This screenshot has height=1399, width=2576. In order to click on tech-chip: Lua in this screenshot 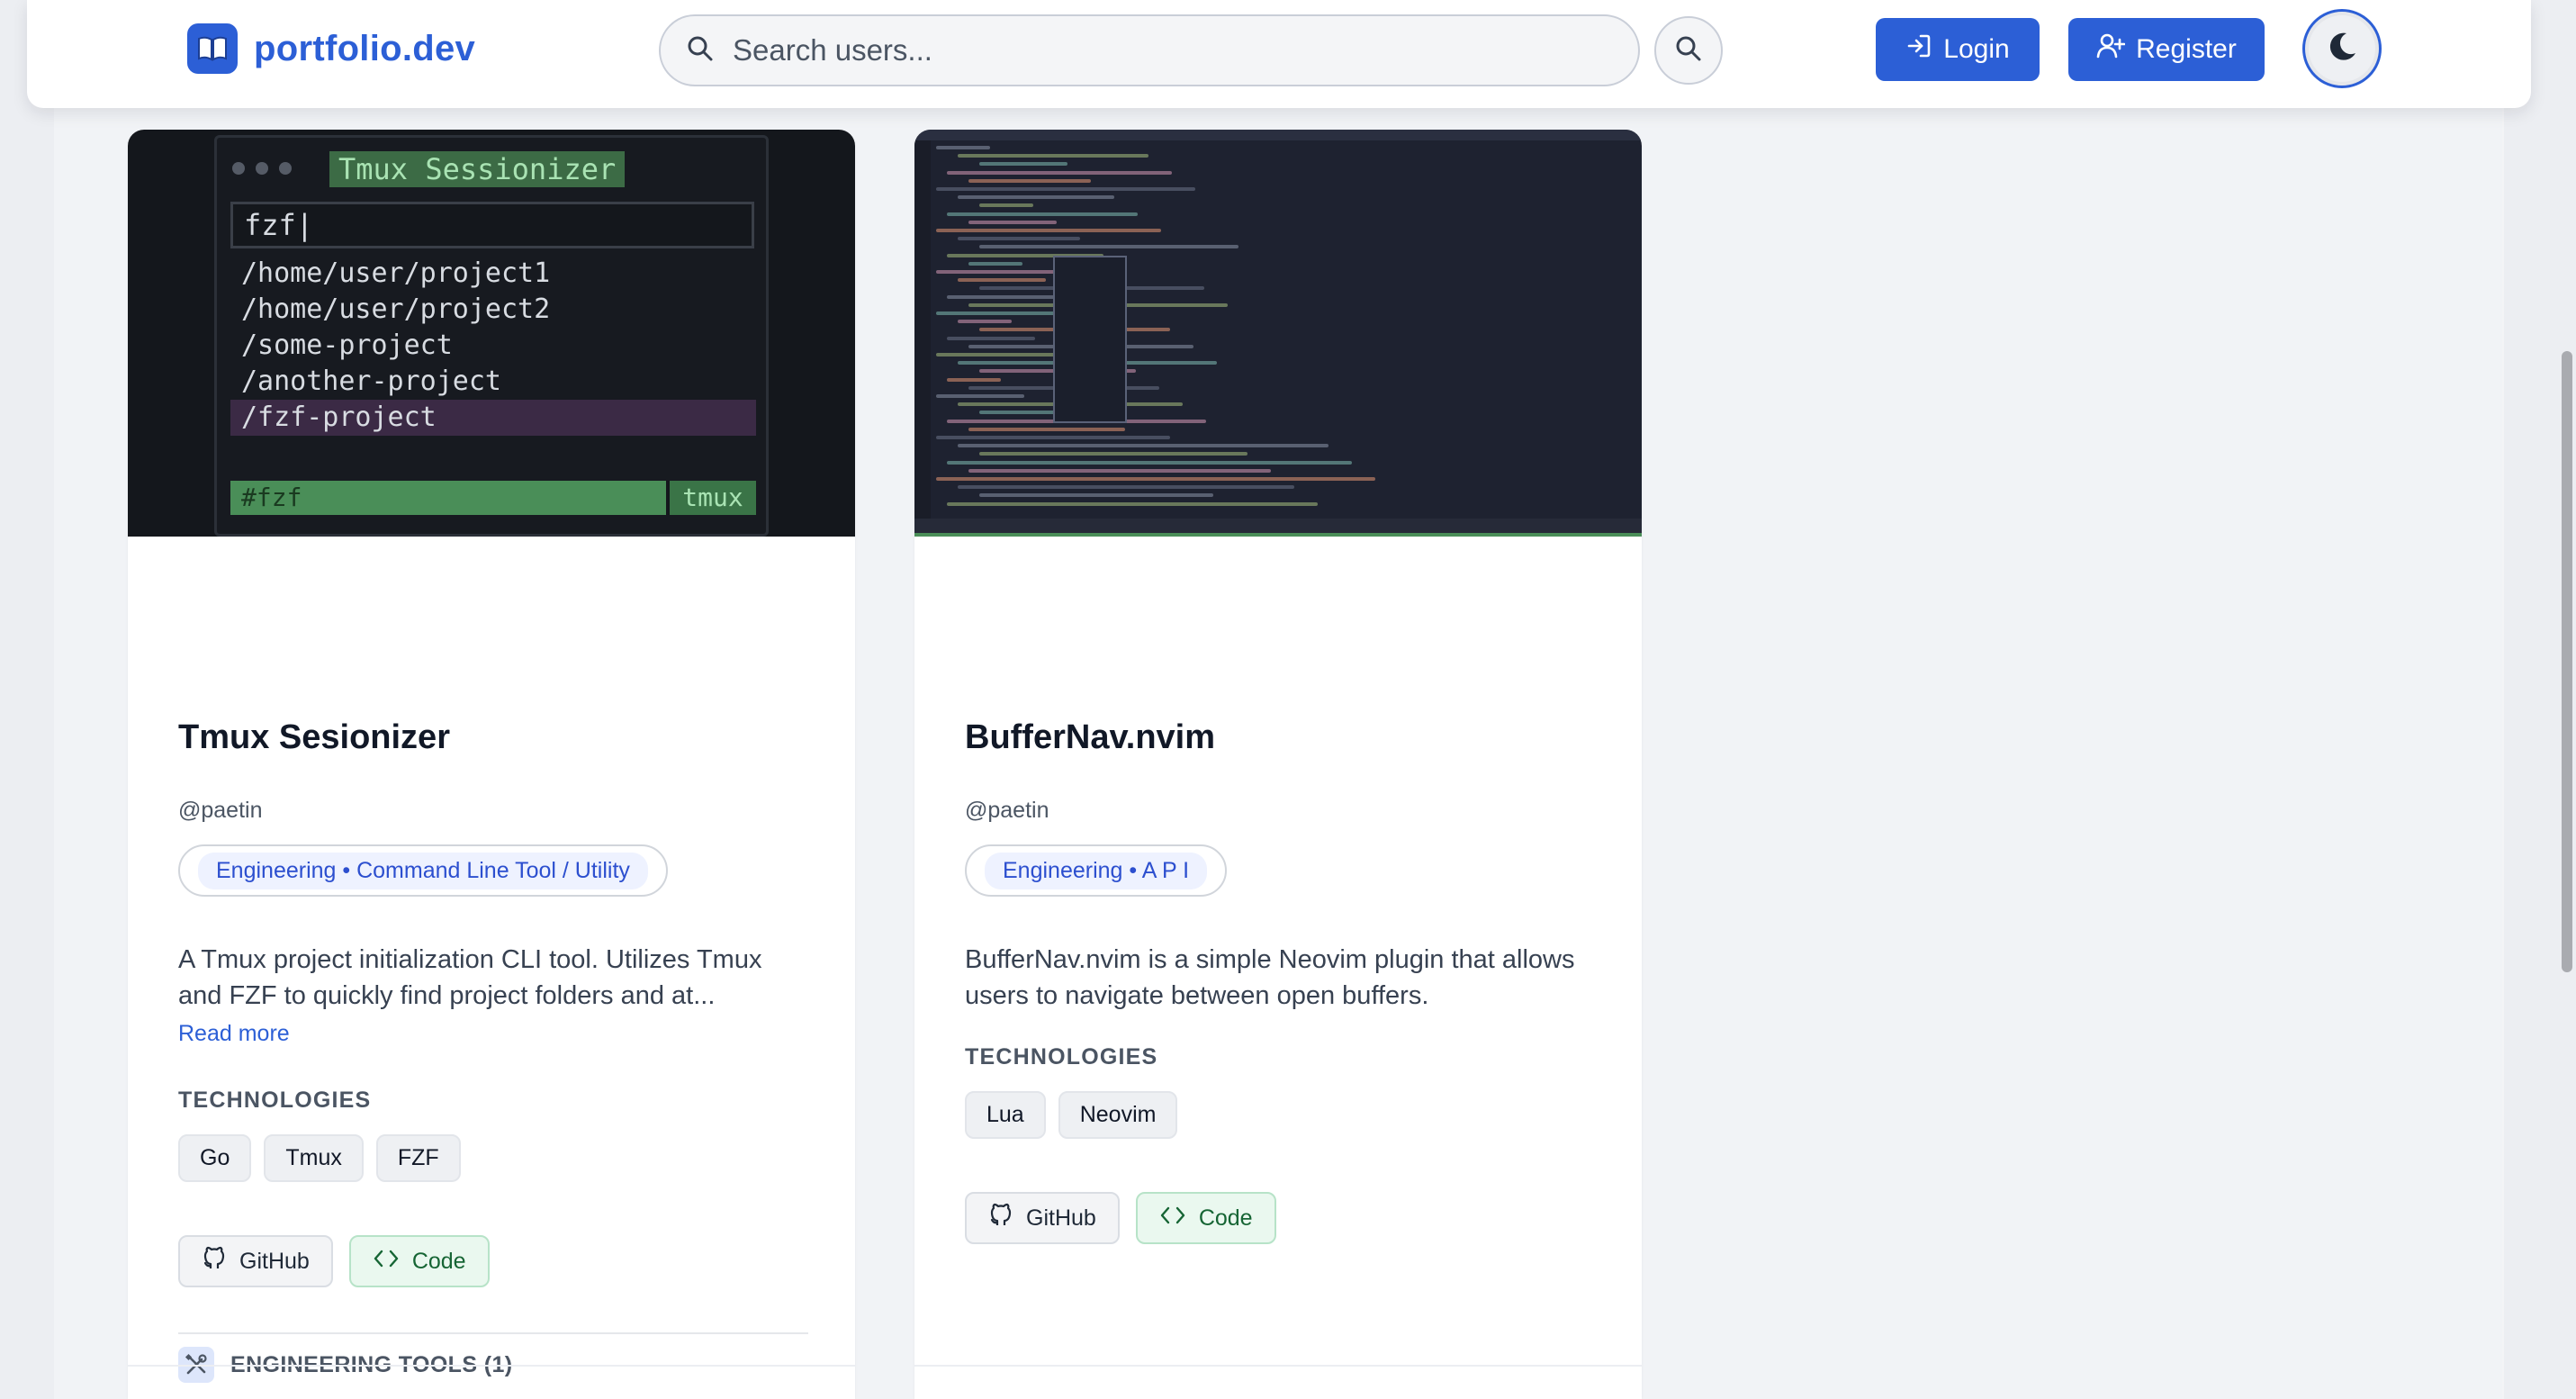, I will do `click(1005, 1115)`.